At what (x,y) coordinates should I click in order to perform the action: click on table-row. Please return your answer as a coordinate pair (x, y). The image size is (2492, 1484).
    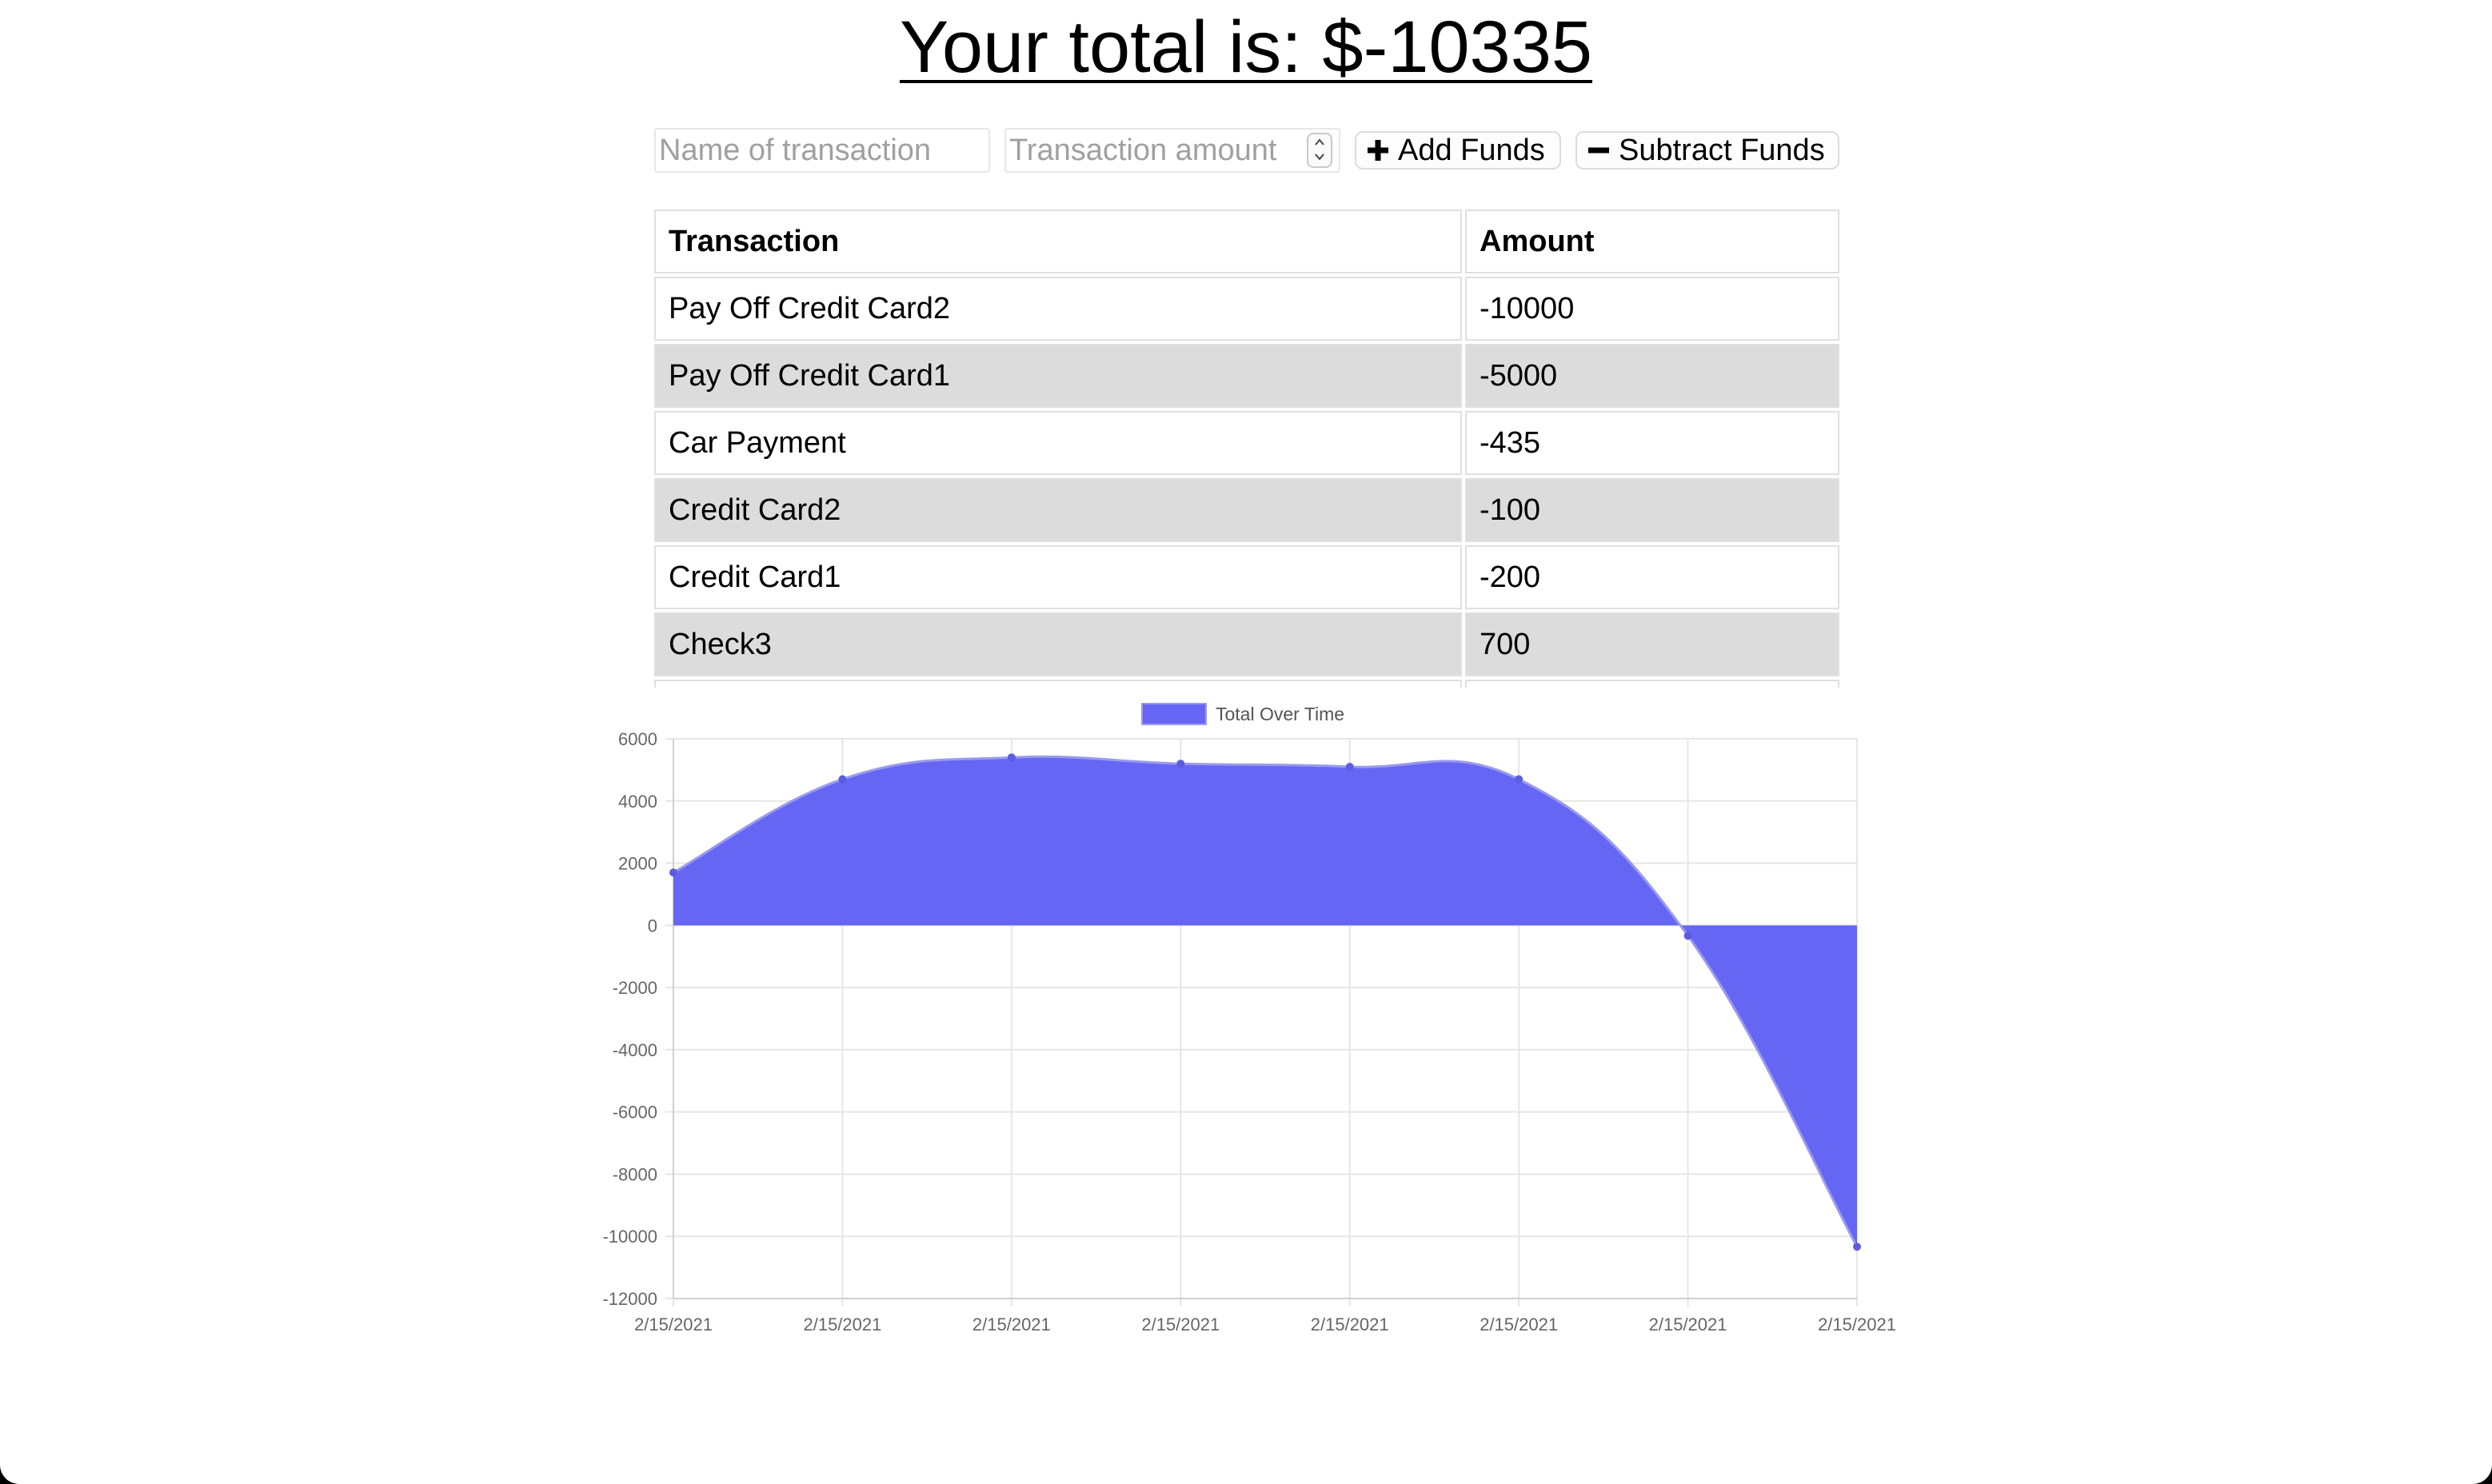
    Looking at the image, I should click on (1246, 684).